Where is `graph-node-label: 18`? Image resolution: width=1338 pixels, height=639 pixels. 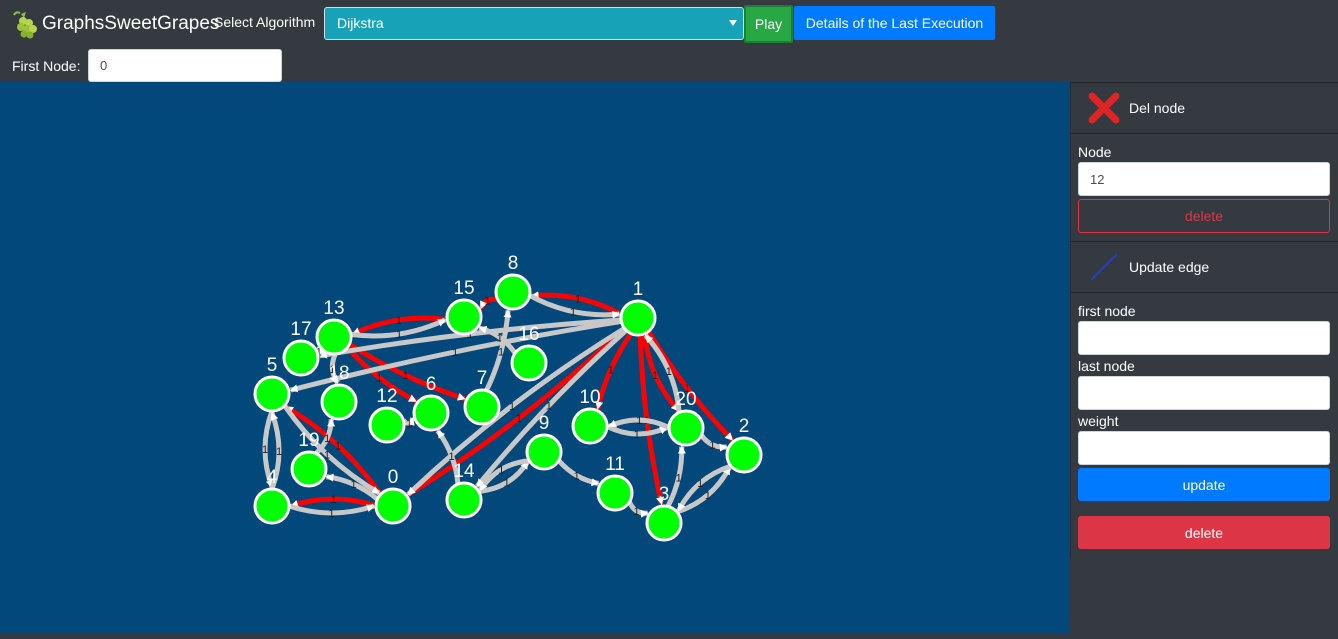 graph-node-label: 18 is located at coordinates (338, 373).